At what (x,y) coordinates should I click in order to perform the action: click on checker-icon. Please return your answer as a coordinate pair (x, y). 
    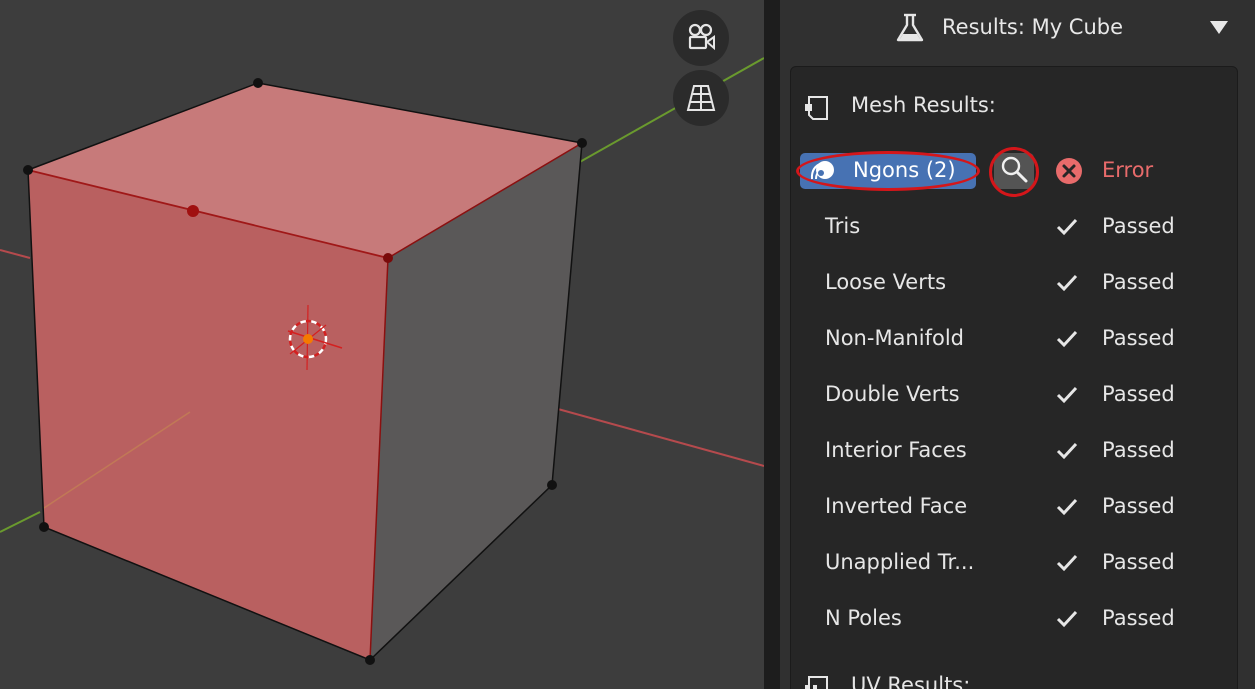
    Looking at the image, I should click on (818, 681).